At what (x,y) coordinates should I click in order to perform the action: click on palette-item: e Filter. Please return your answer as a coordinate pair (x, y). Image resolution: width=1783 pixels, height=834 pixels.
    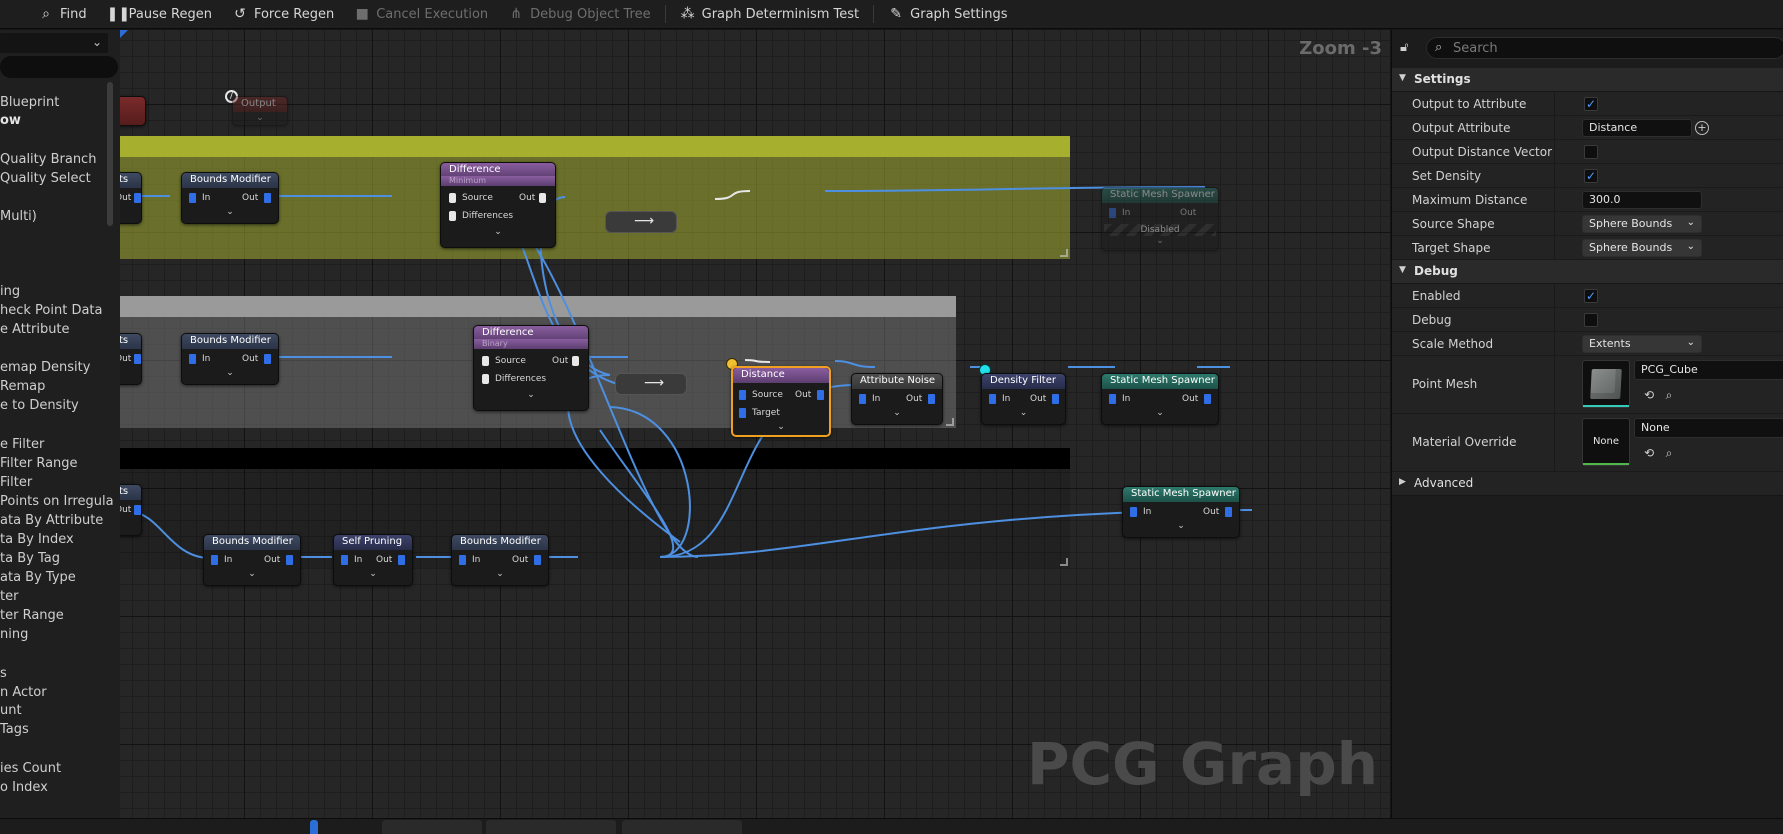
    Looking at the image, I should click on (22, 444).